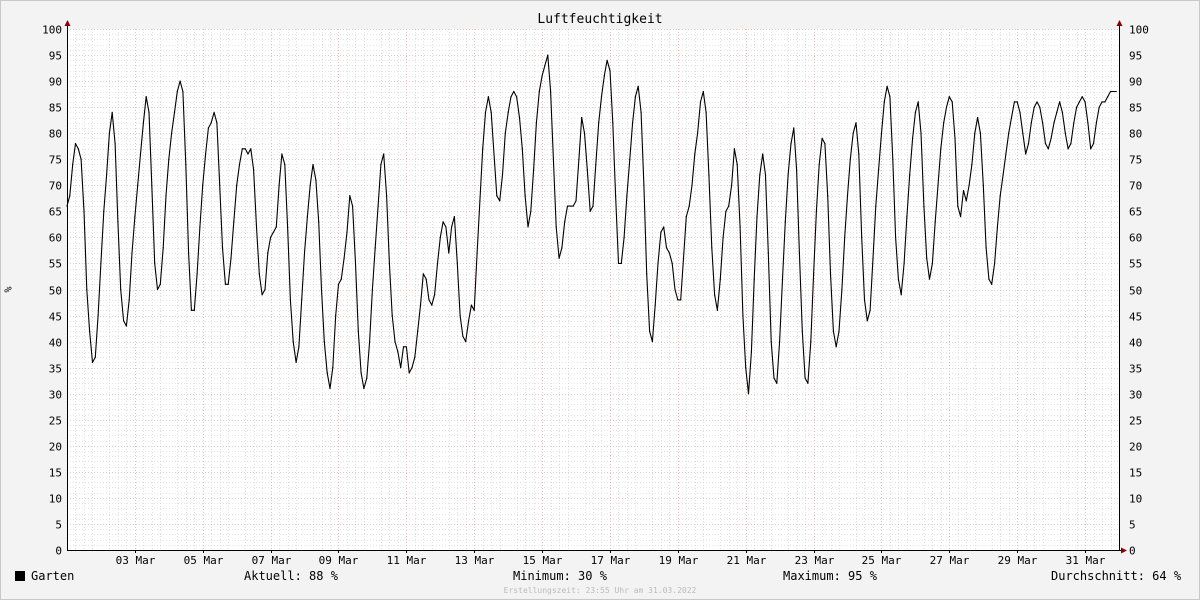  Describe the element at coordinates (1135, 473) in the screenshot. I see `y-tick-label-right: 15` at that location.